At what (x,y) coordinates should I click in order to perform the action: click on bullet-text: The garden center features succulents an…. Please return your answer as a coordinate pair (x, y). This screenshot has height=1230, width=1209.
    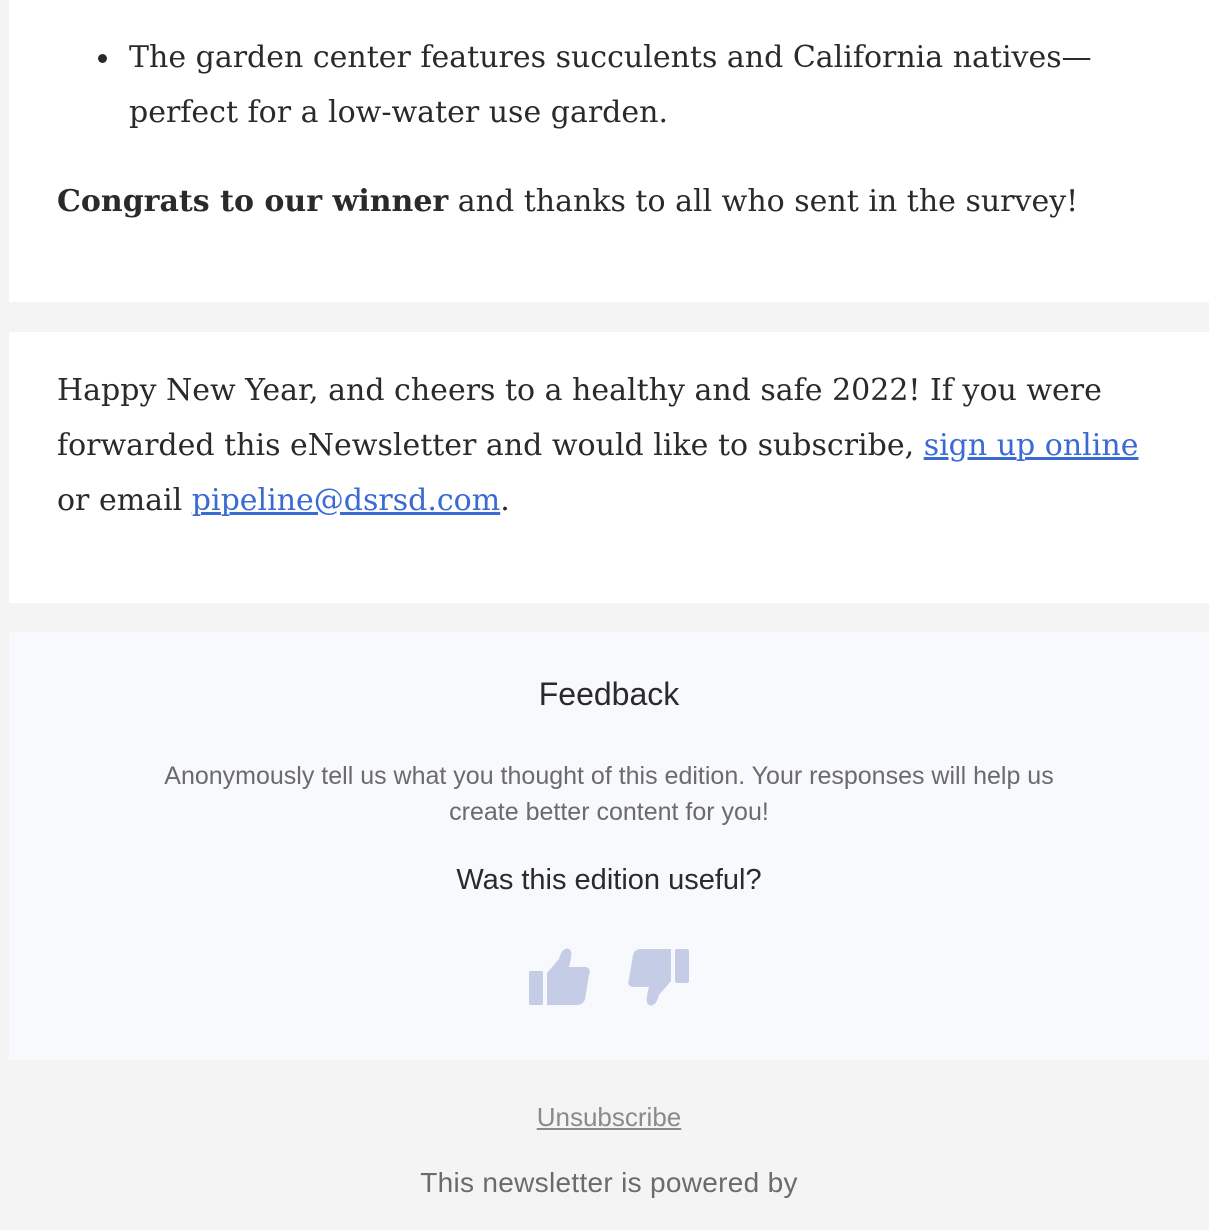
    Looking at the image, I should click on (610, 85).